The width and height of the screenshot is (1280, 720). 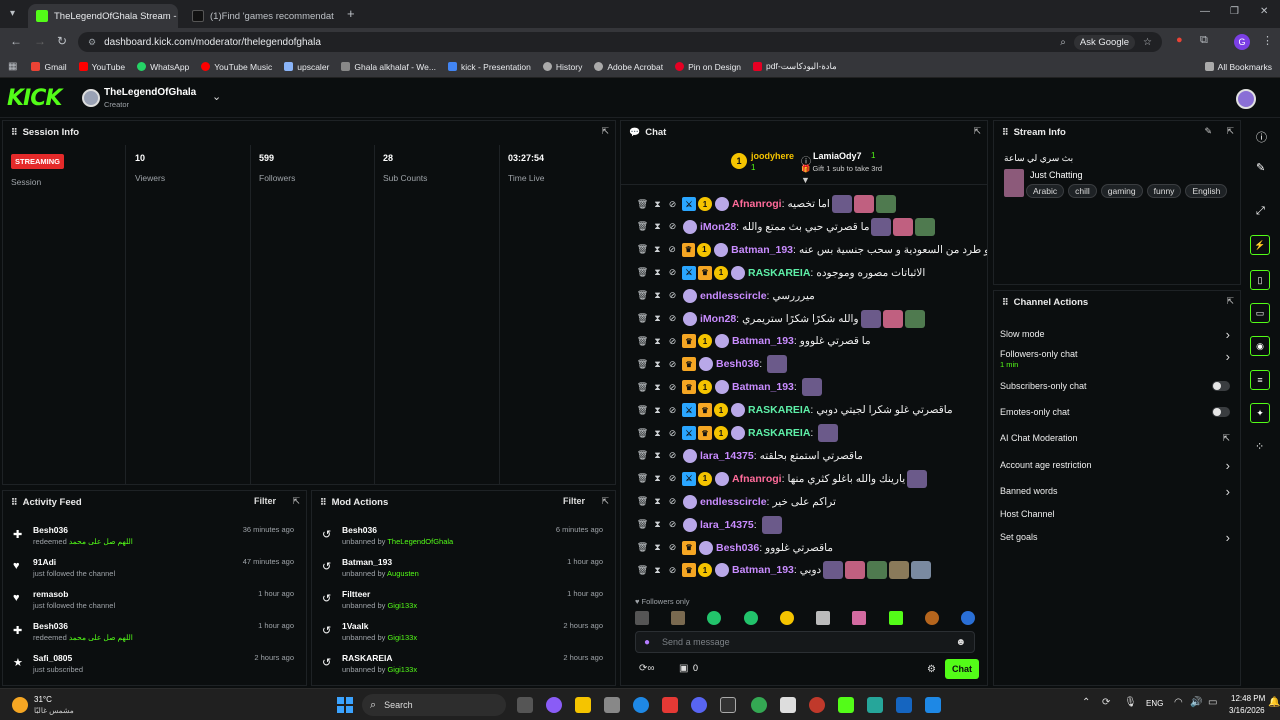 What do you see at coordinates (1267, 40) in the screenshot?
I see `menu-kebab-icon: ⋮` at bounding box center [1267, 40].